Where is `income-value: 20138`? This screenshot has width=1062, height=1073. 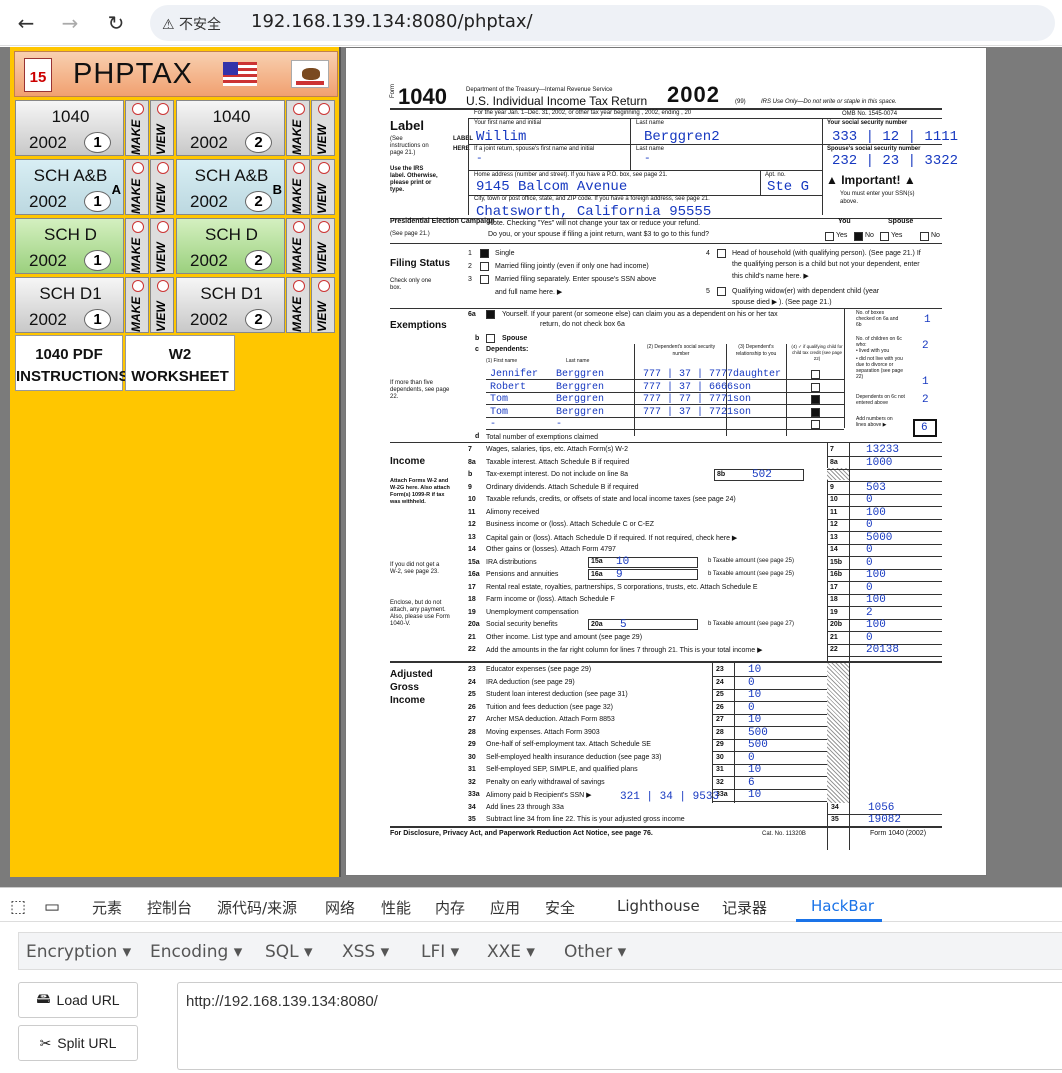
income-value: 20138 is located at coordinates (882, 650).